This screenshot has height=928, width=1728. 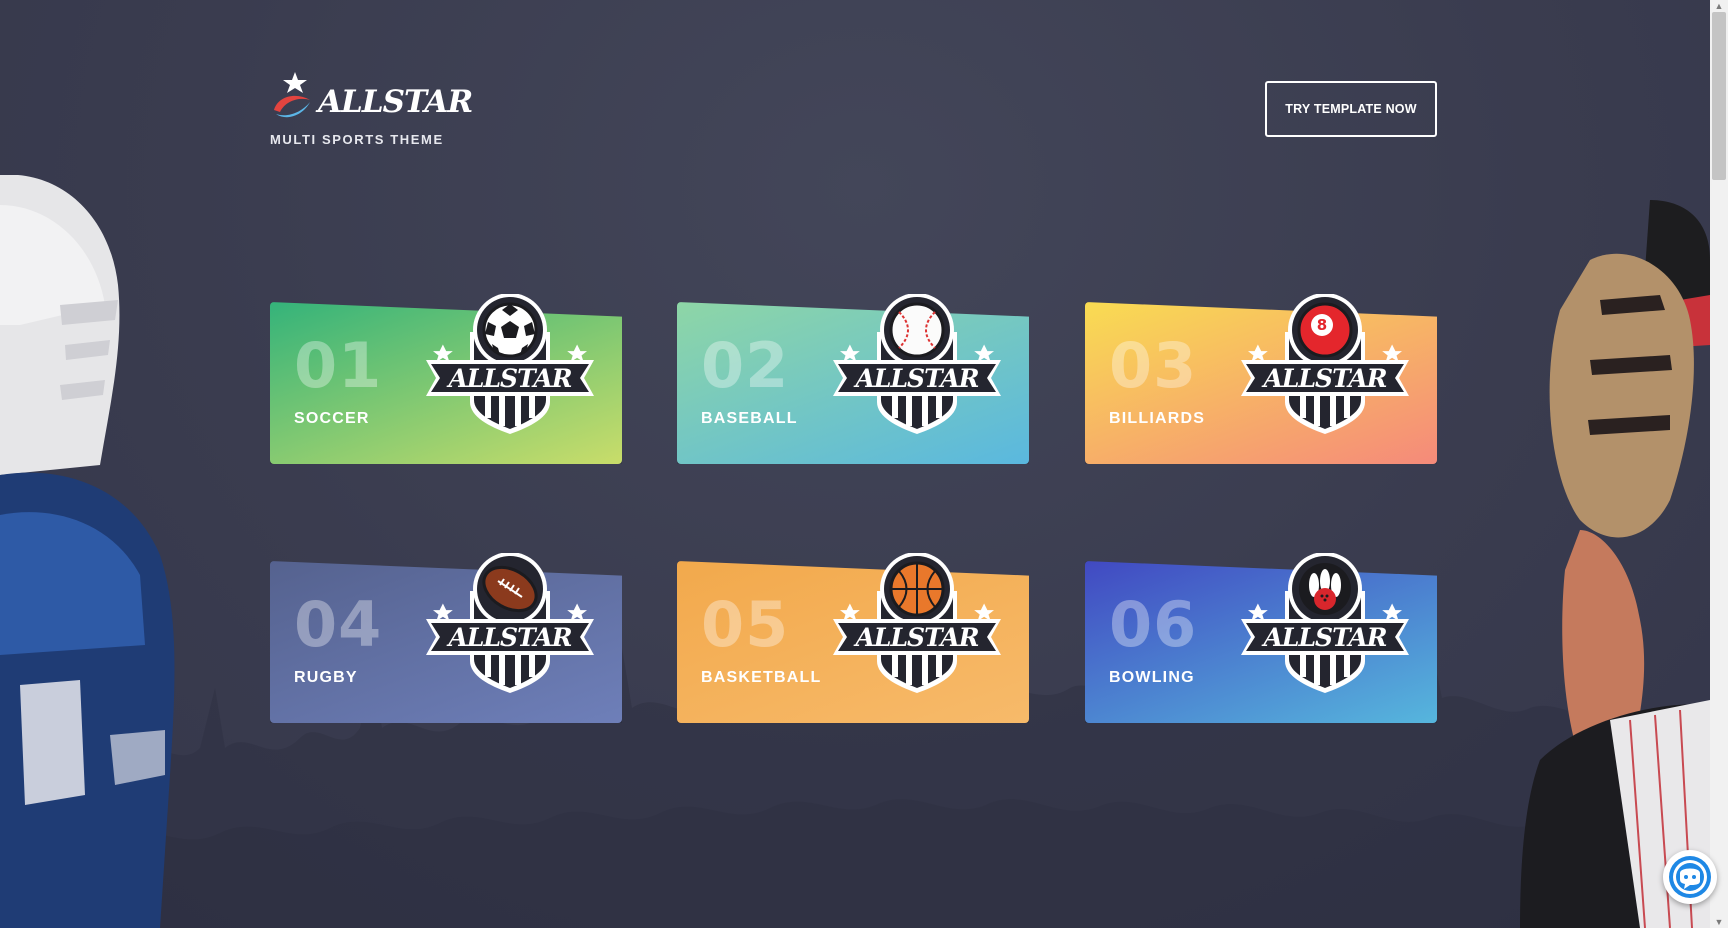 I want to click on try-template-button: TRY TEMPLATE NOW, so click(x=1351, y=109).